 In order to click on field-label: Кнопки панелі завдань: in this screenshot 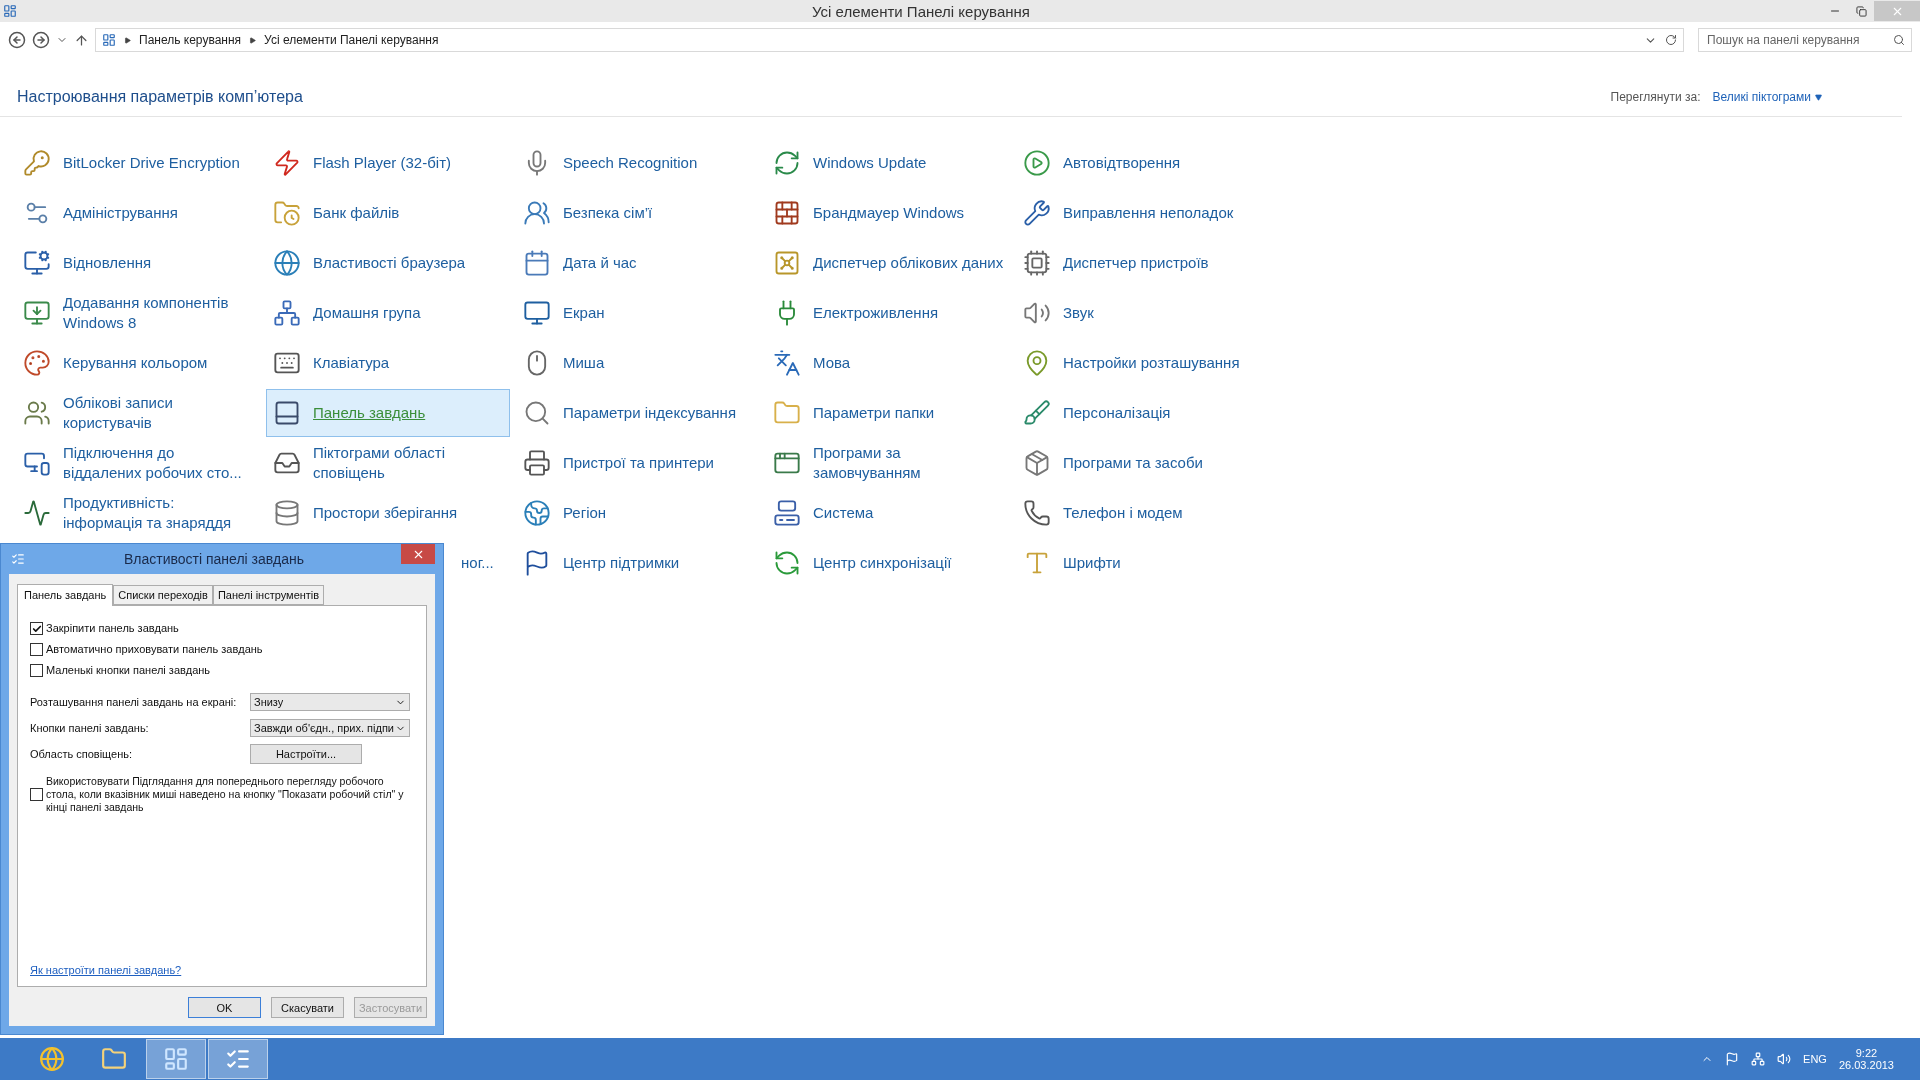, I will do `click(90, 728)`.